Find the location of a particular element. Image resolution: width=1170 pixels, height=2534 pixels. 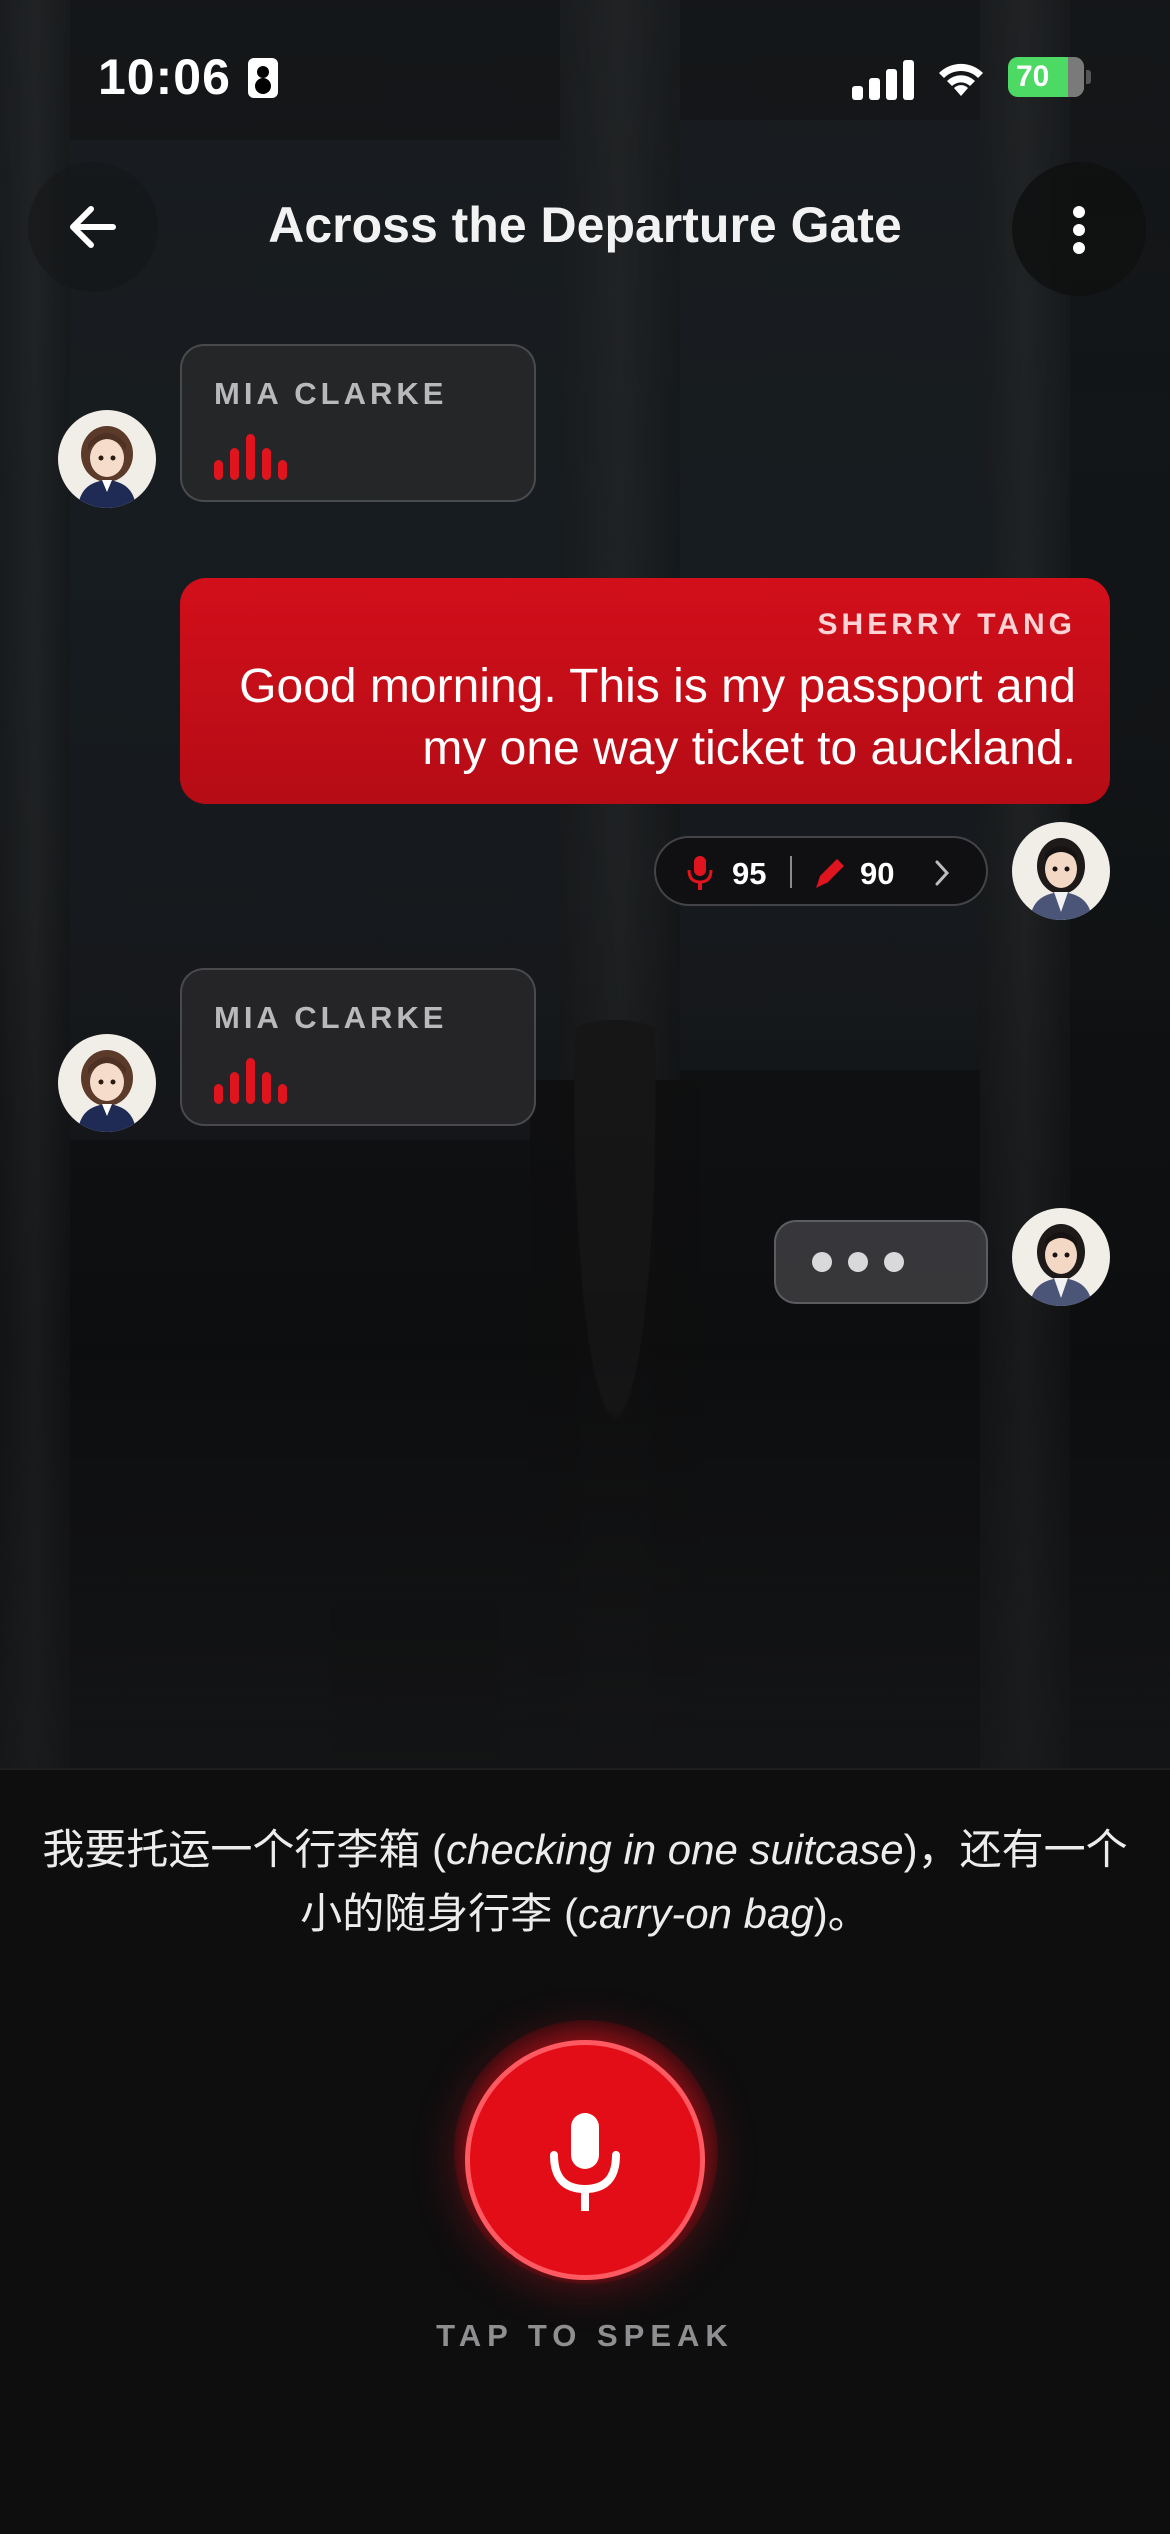

tap-to-speak-label: TAP TO SPEAK is located at coordinates (585, 2335).